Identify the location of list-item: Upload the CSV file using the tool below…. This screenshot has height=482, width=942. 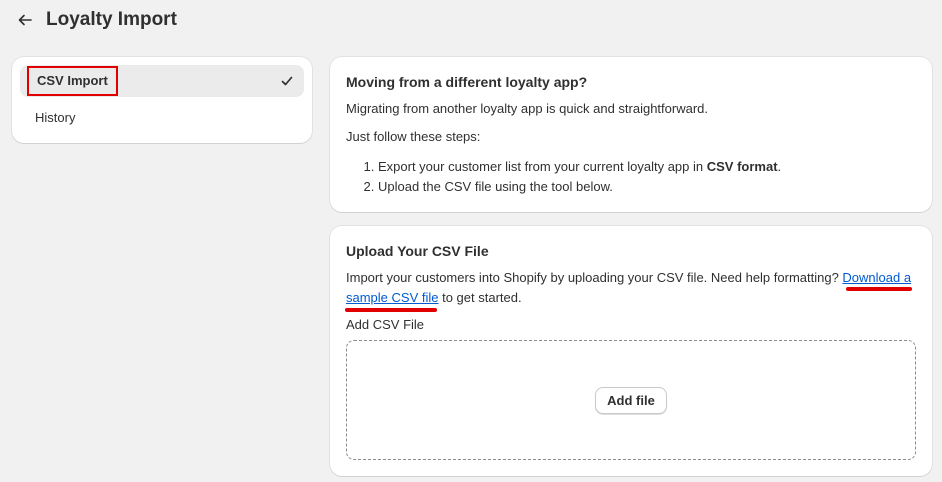
(647, 187).